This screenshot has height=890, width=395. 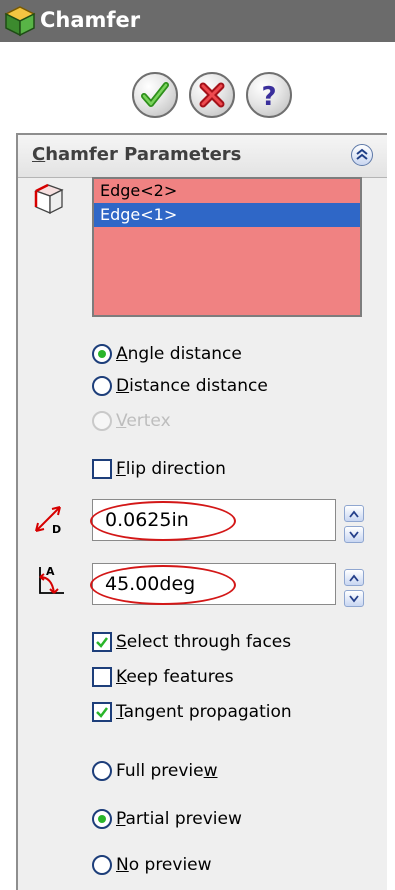 I want to click on flip-direction-checkbox: Flip direction, so click(x=159, y=469).